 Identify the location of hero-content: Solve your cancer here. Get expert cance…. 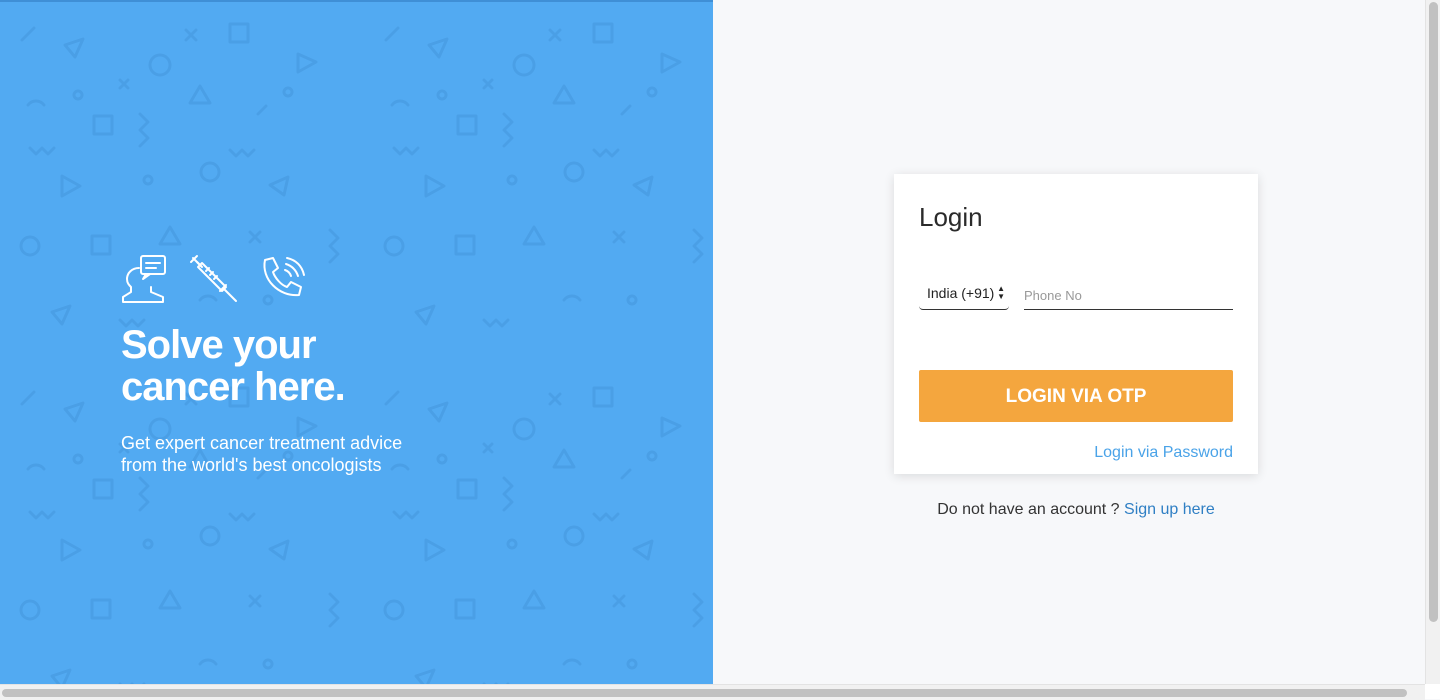
(286, 365).